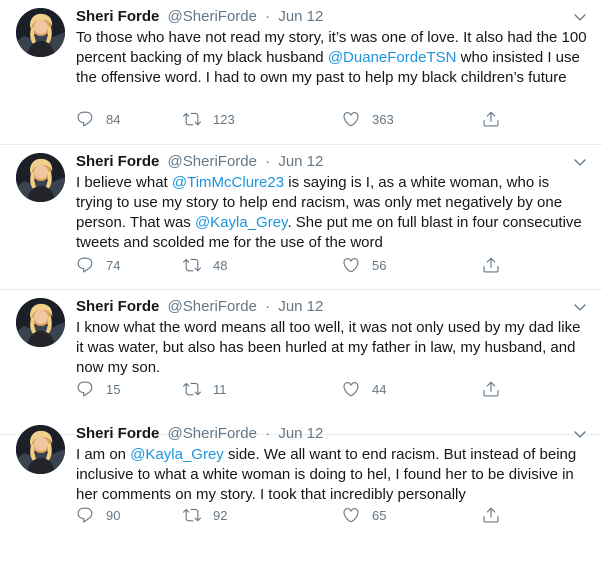 The image size is (602, 562). What do you see at coordinates (291, 515) in the screenshot?
I see `tweet-actions: 90 92 65` at bounding box center [291, 515].